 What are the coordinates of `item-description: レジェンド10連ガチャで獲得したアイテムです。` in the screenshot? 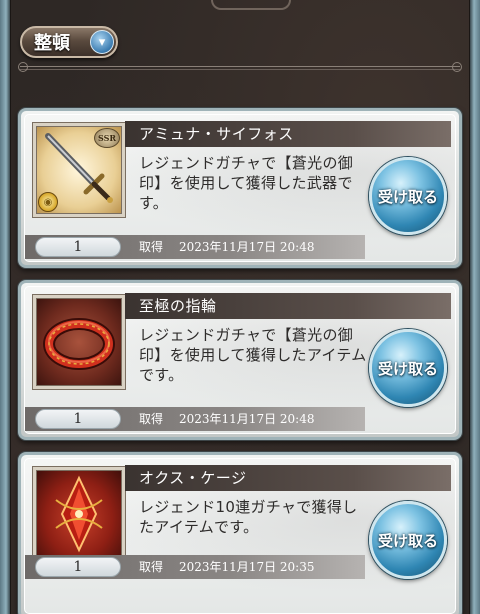 It's located at (248, 517).